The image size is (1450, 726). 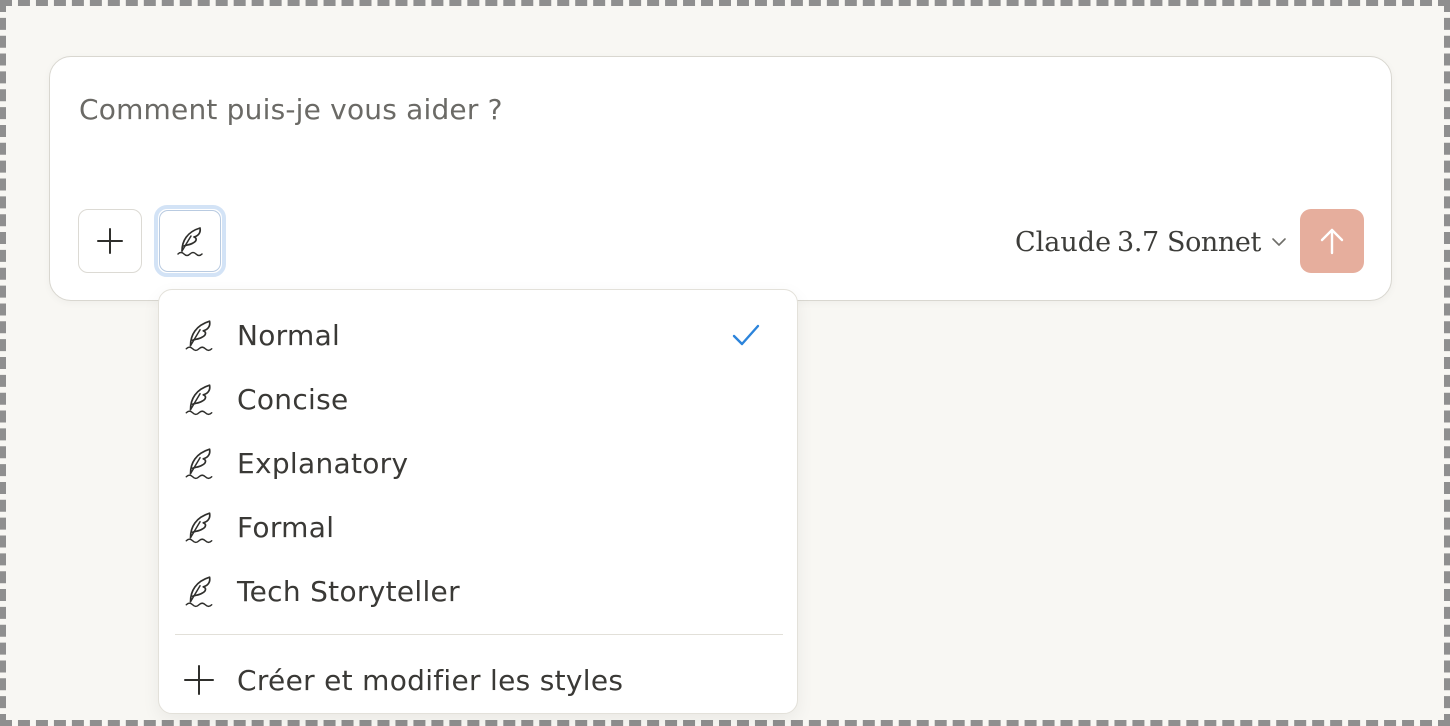 What do you see at coordinates (1189, 242) in the screenshot?
I see `model-version: 3.7 Sonnet` at bounding box center [1189, 242].